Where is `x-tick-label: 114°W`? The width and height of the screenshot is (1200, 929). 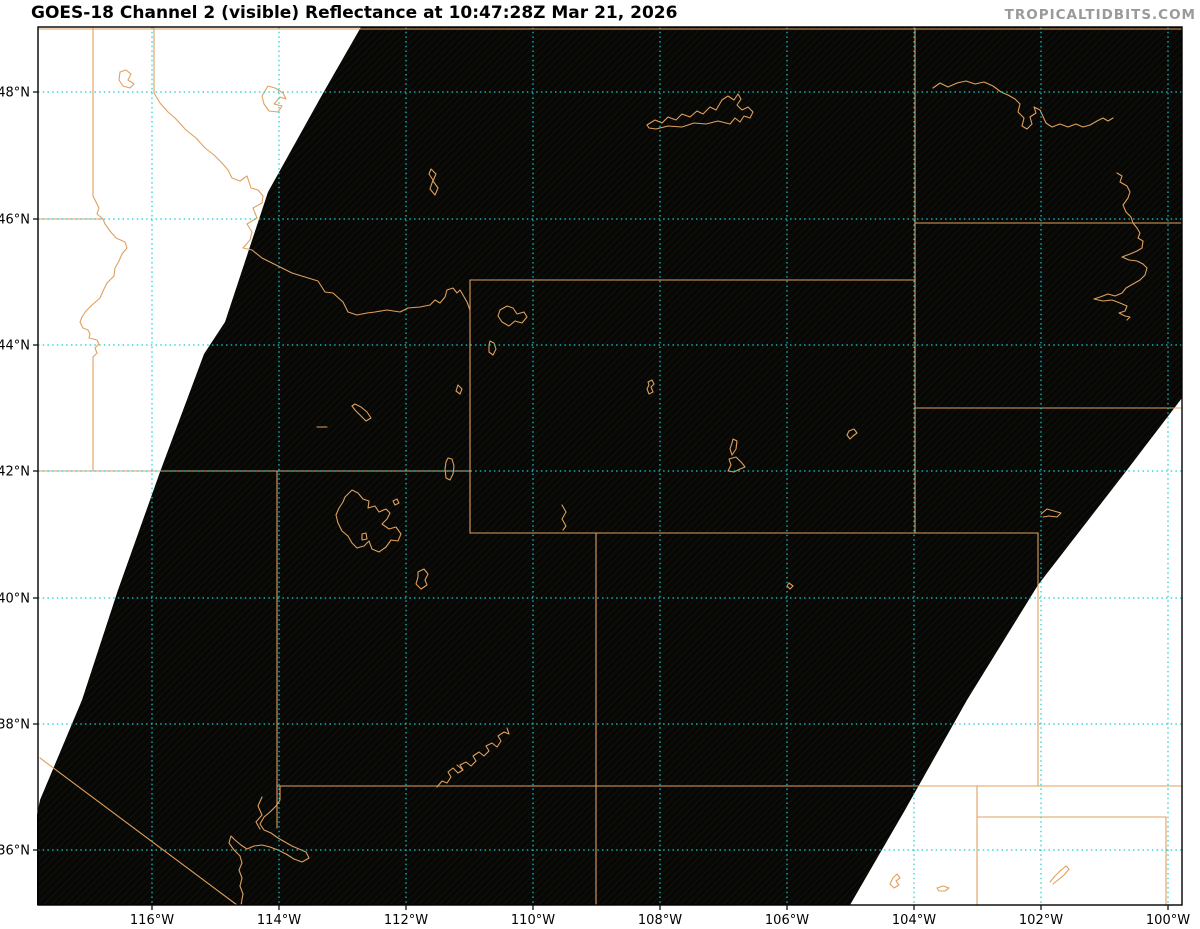 x-tick-label: 114°W is located at coordinates (279, 920).